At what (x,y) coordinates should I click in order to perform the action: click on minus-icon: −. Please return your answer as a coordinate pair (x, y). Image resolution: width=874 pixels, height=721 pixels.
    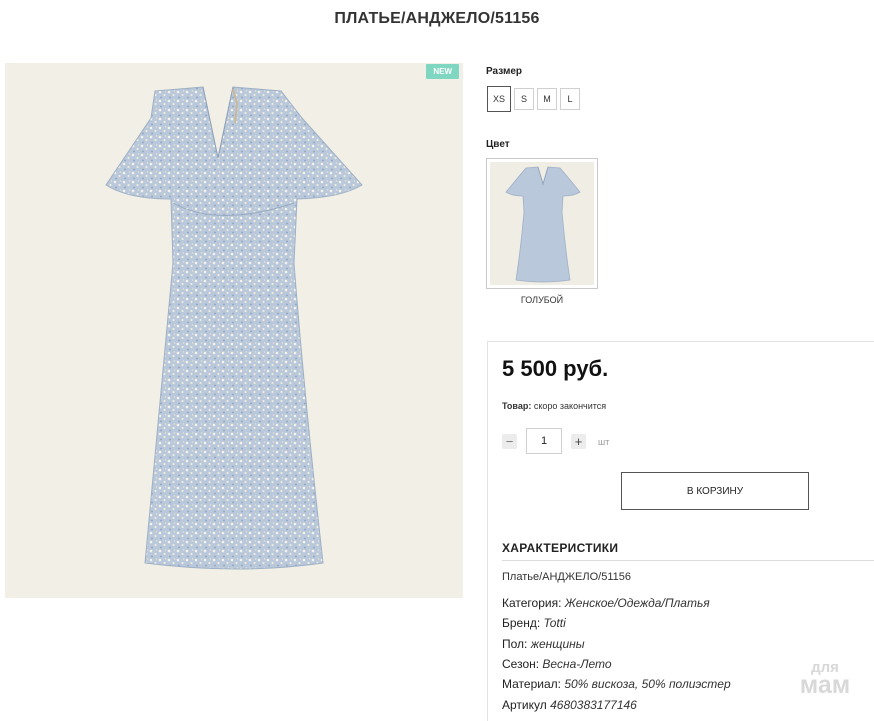
    Looking at the image, I should click on (509, 441).